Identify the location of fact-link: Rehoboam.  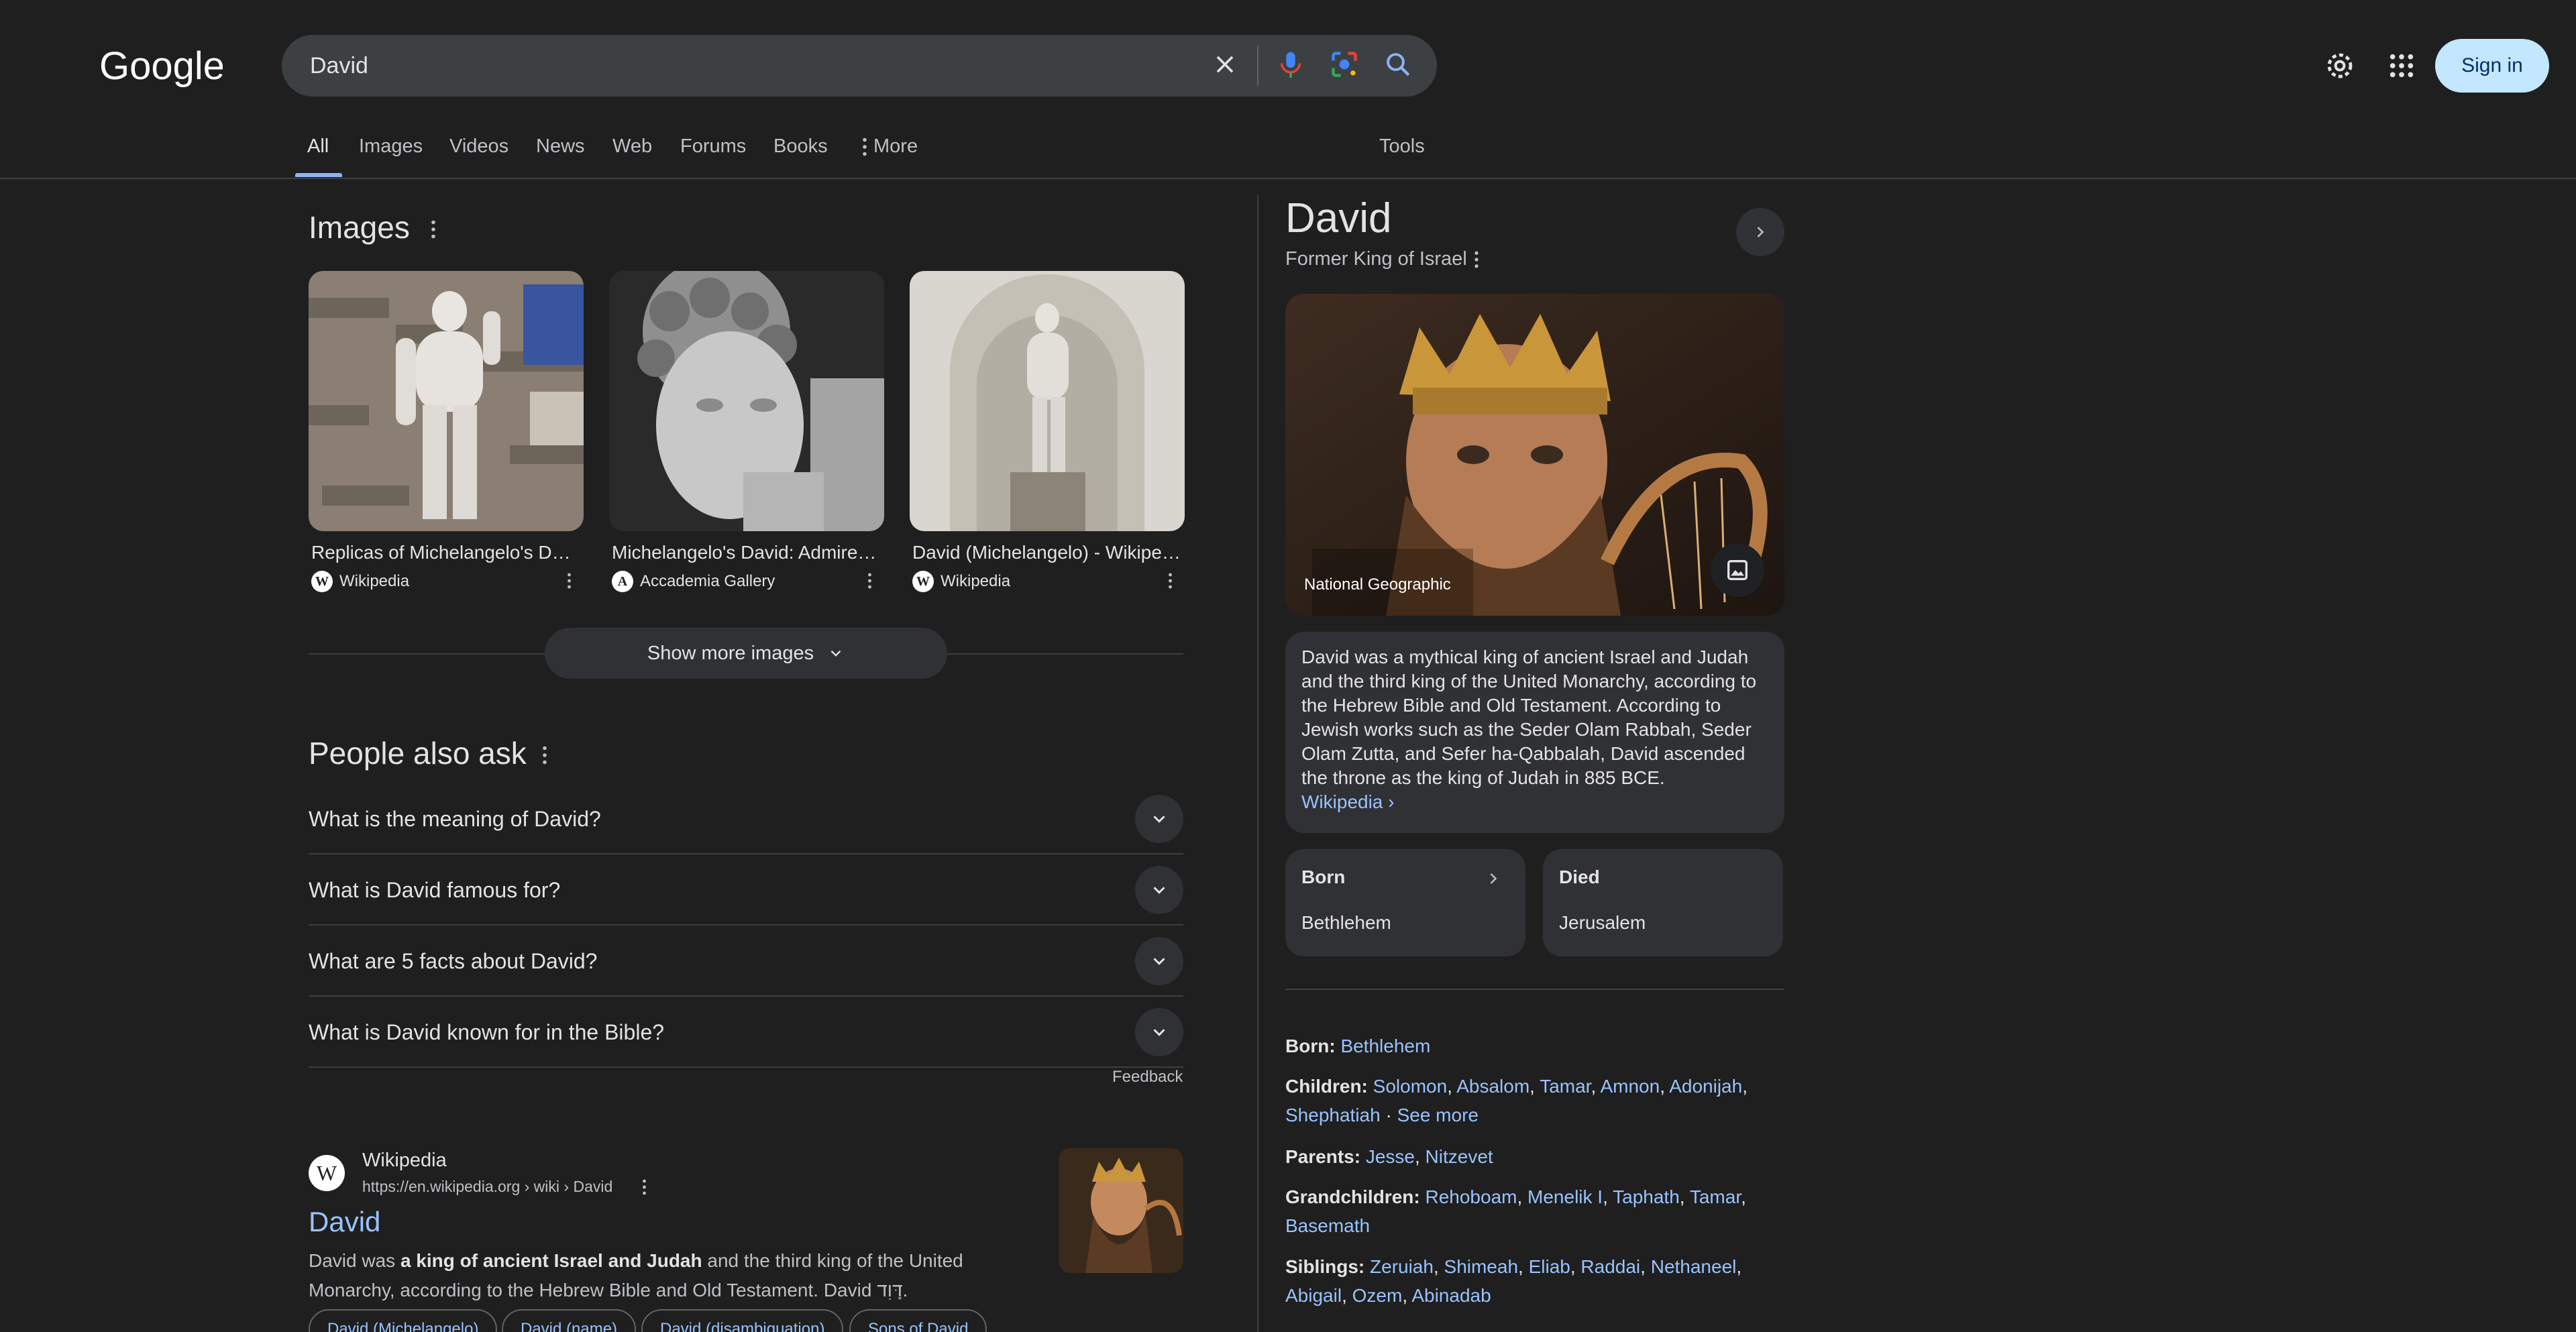
(1471, 1196).